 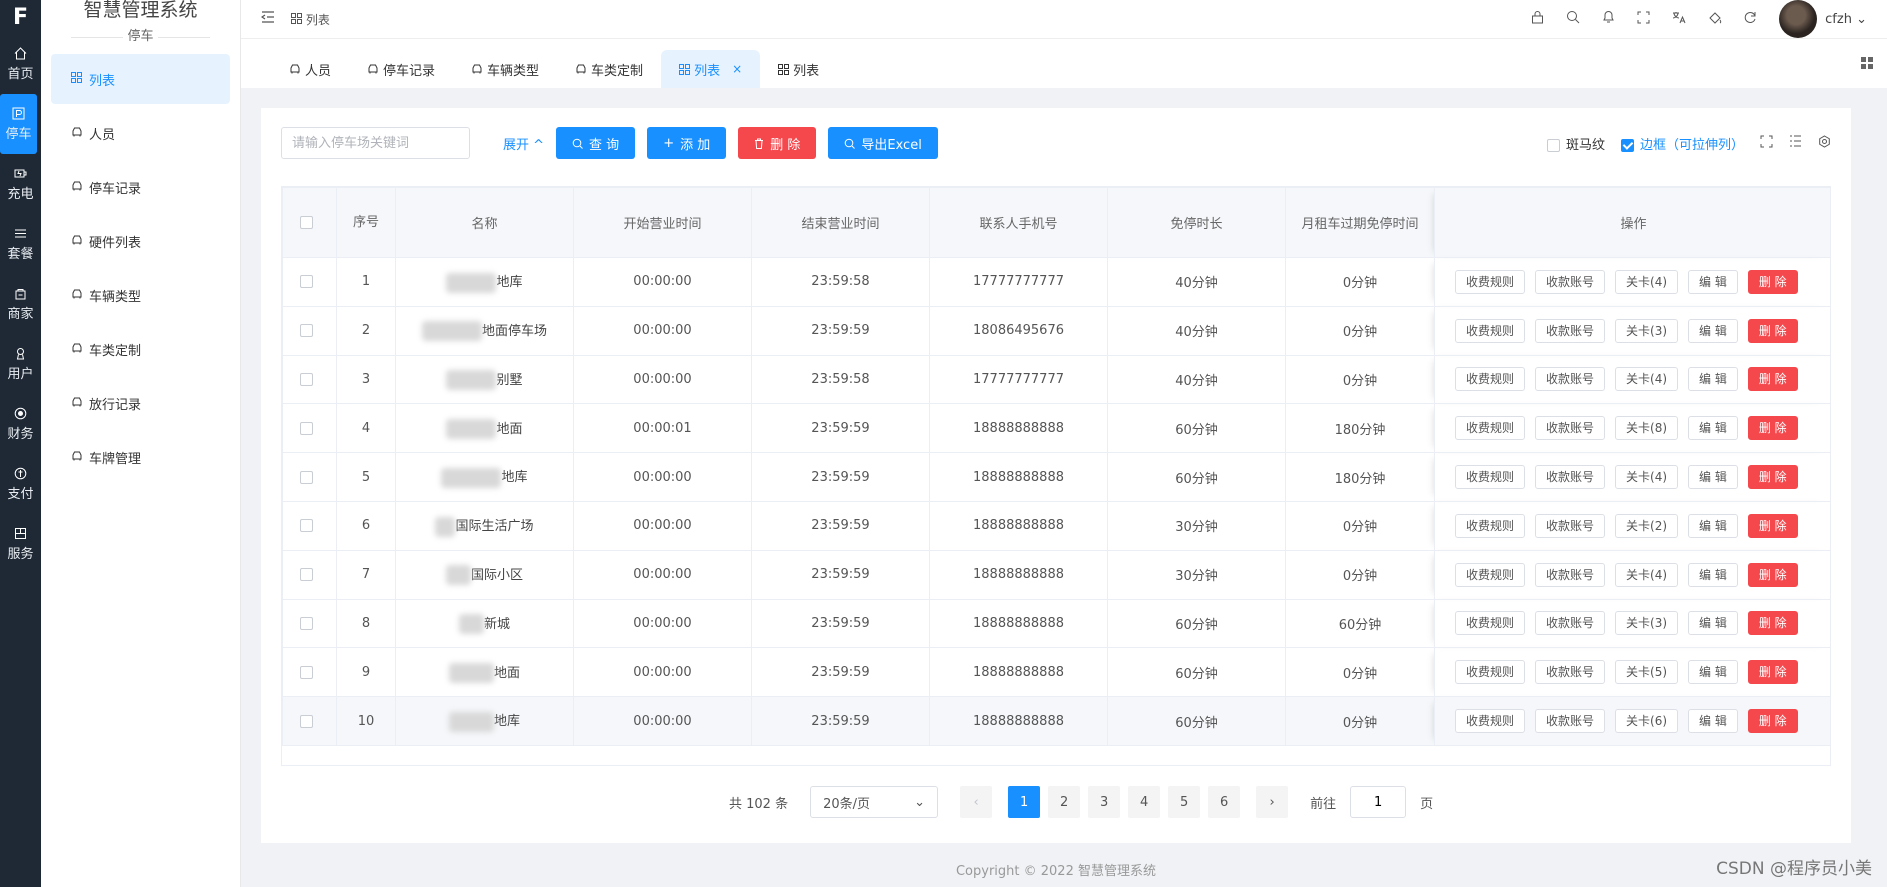 What do you see at coordinates (140, 133) in the screenshot?
I see `subnav-item: 人员` at bounding box center [140, 133].